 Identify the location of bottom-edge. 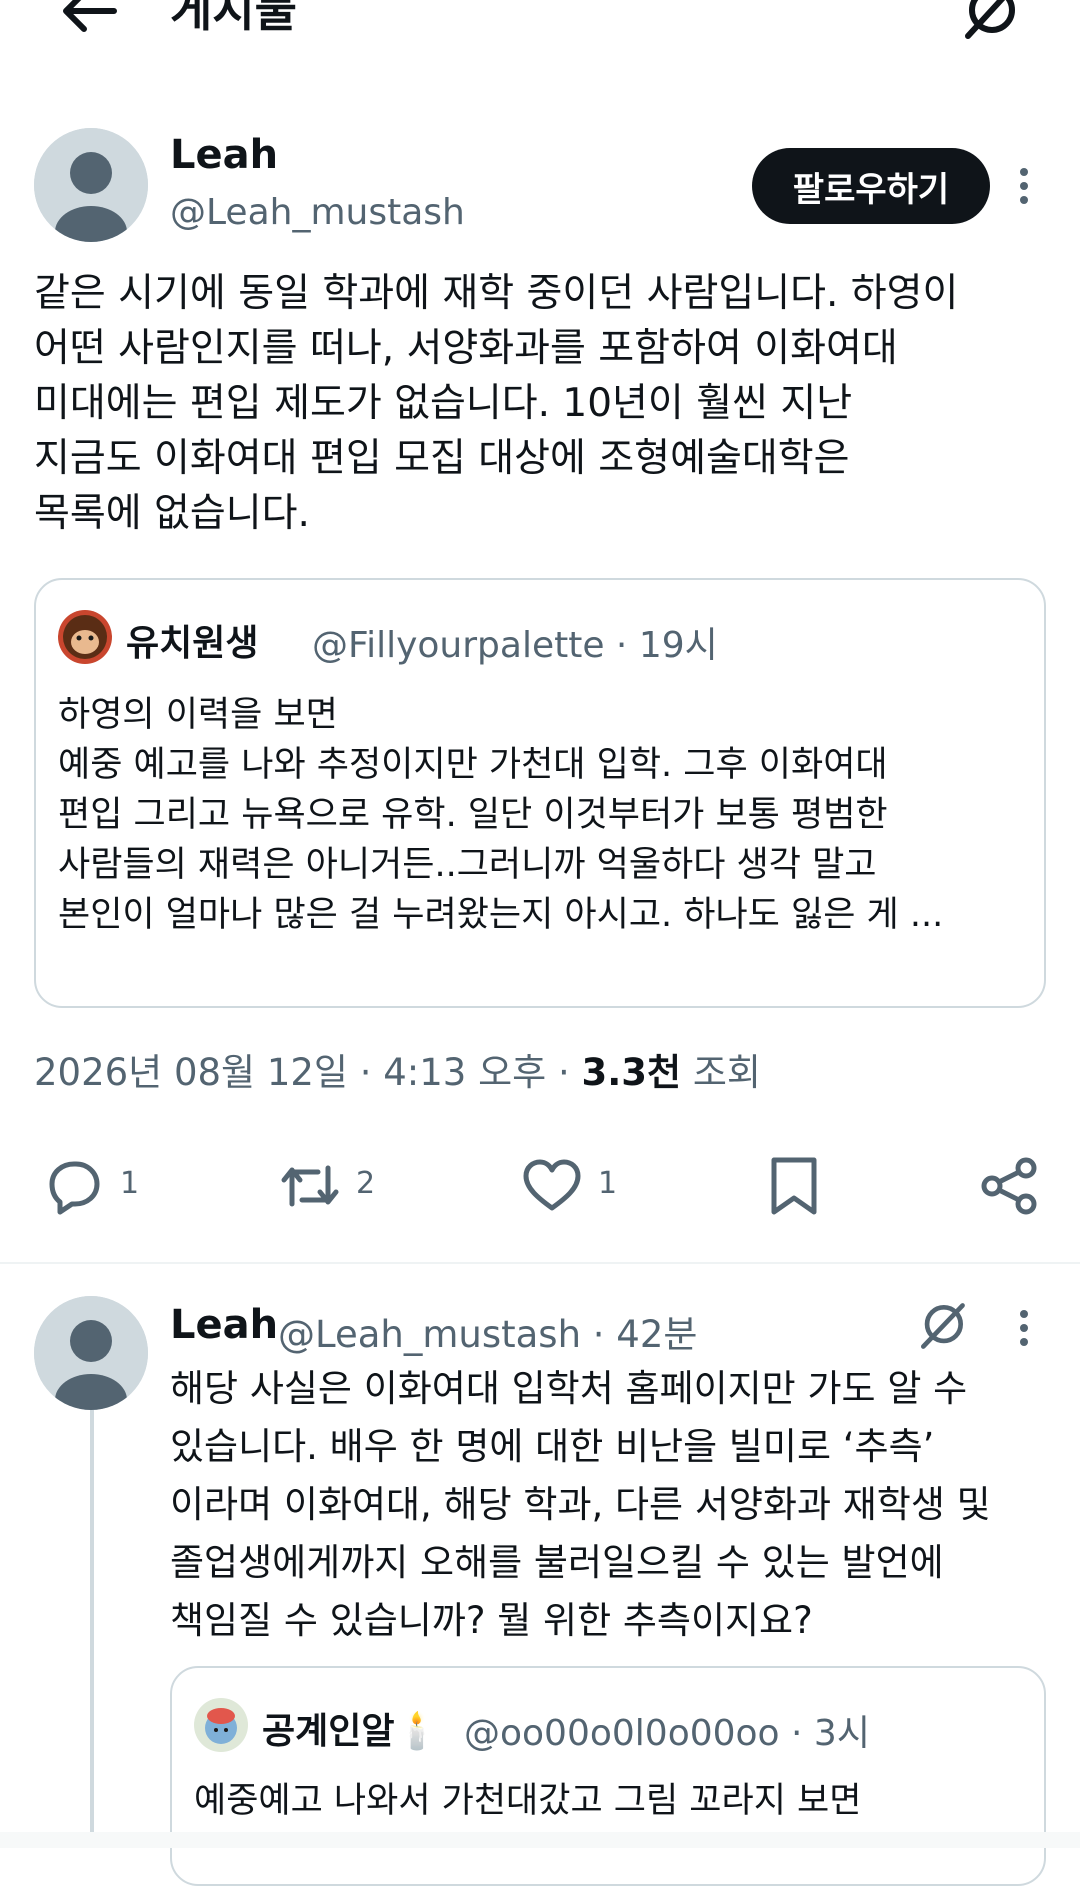
(540, 1840).